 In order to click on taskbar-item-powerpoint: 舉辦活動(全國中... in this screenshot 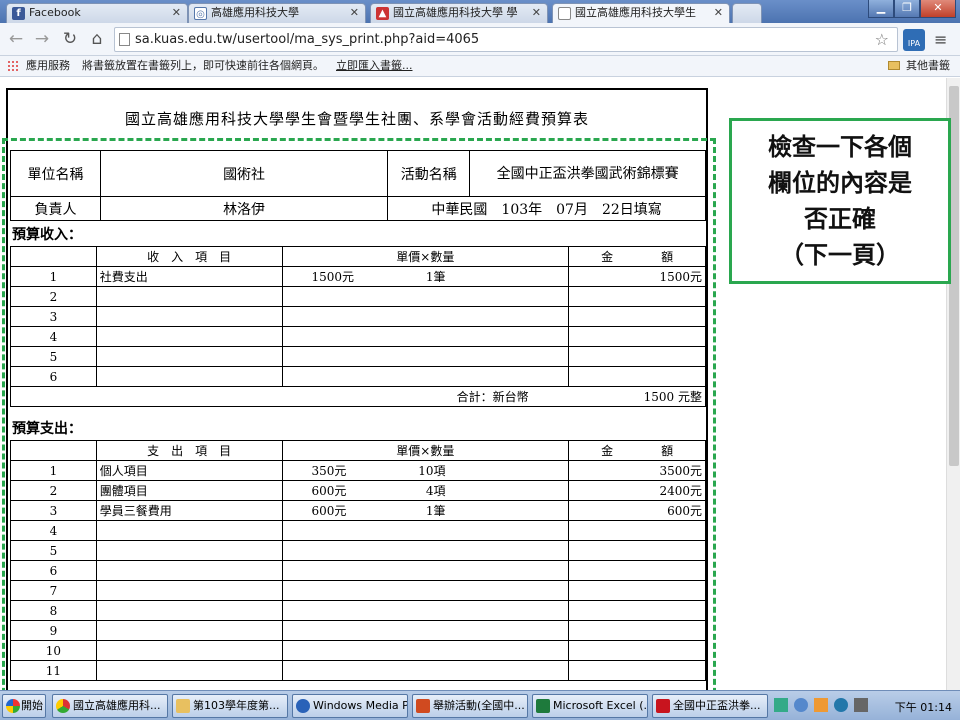, I will do `click(470, 706)`.